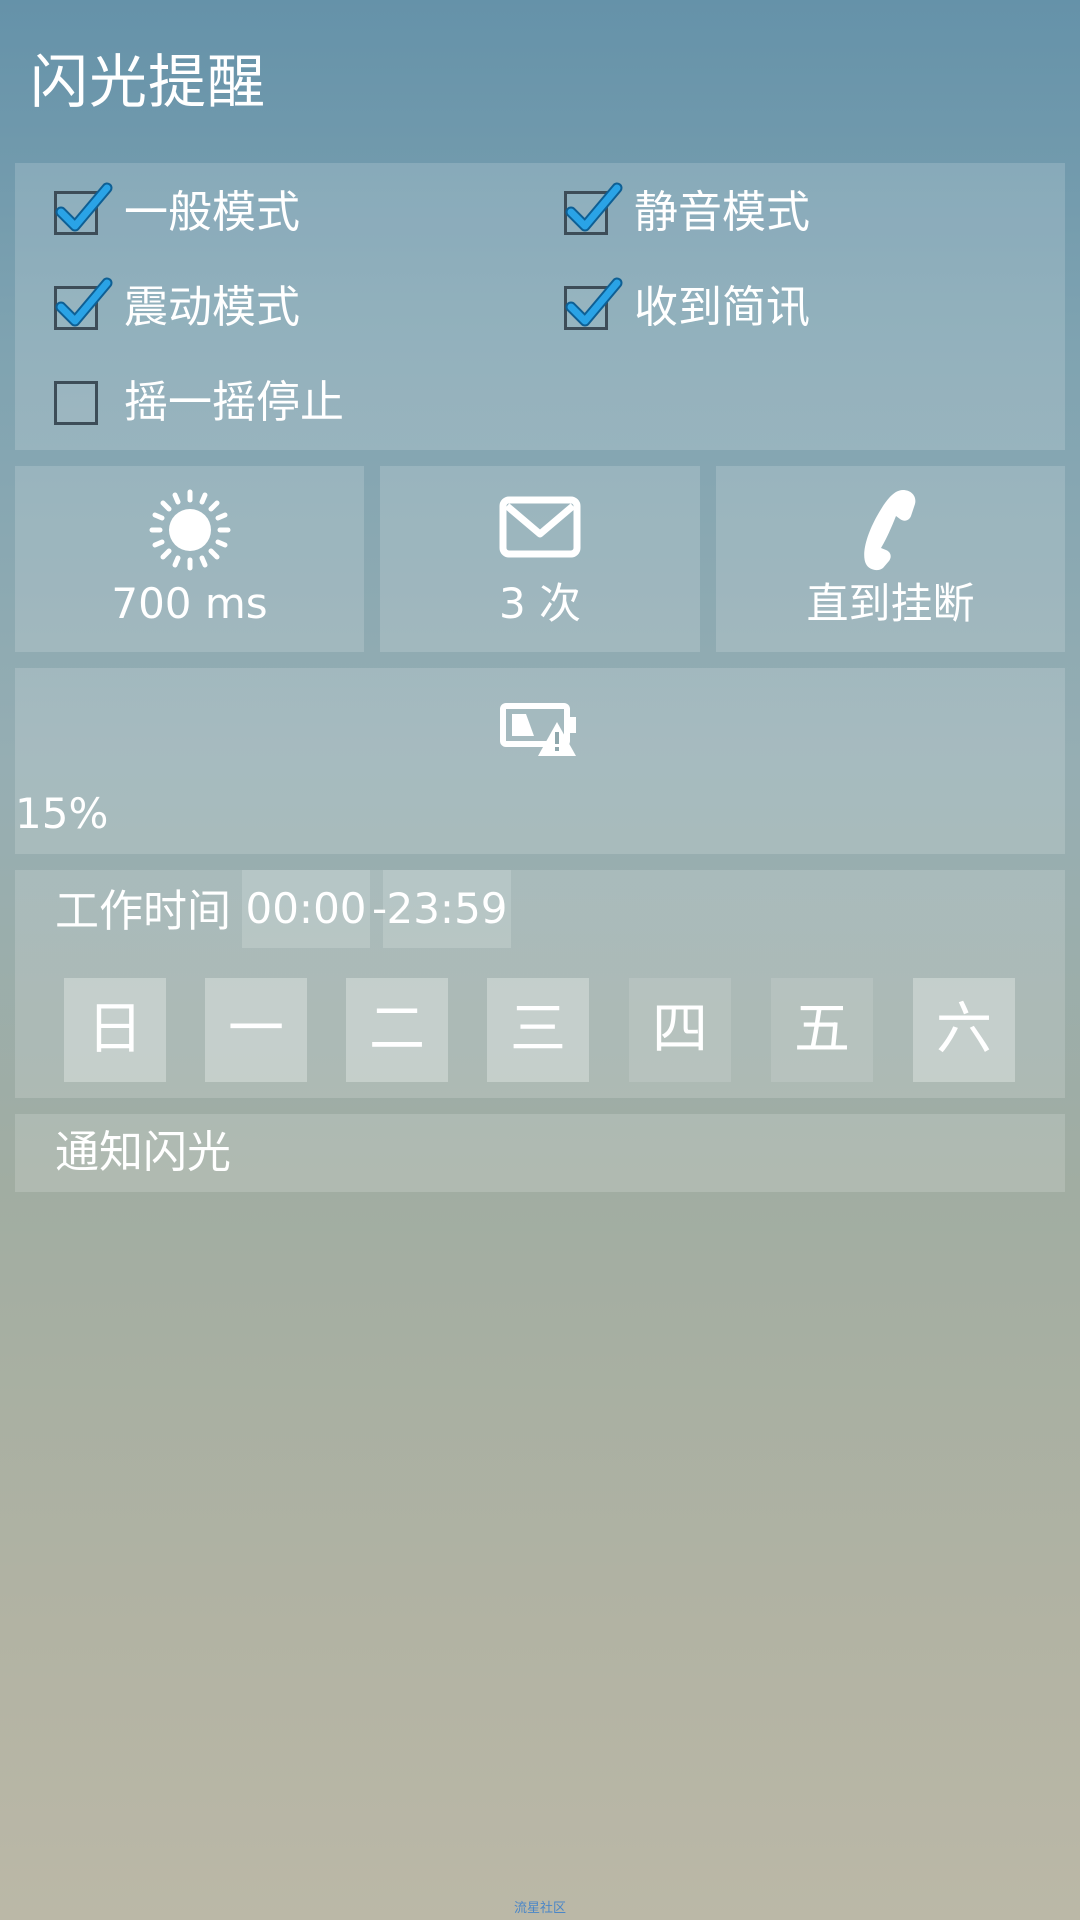 The height and width of the screenshot is (1920, 1080). I want to click on low-battery-value: 15%, so click(62, 813).